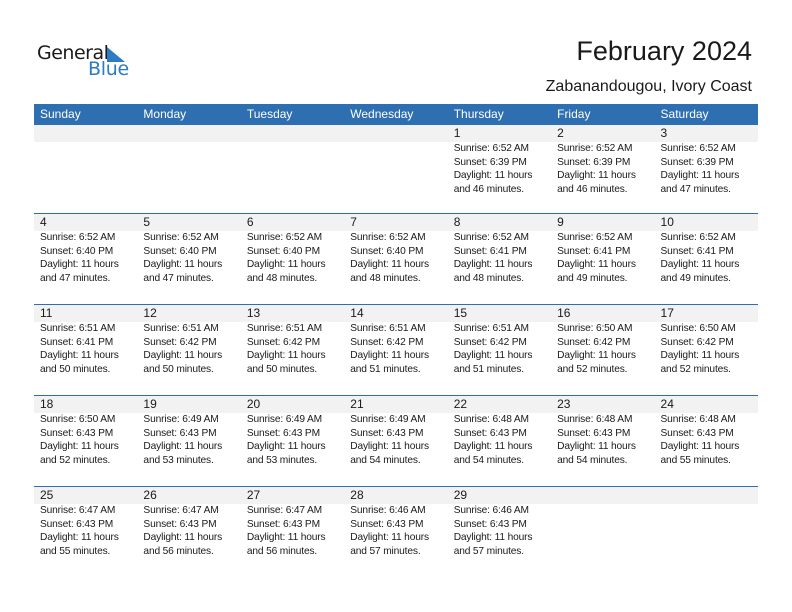 Image resolution: width=792 pixels, height=612 pixels. I want to click on brand-logo: General Blue, so click(87, 62).